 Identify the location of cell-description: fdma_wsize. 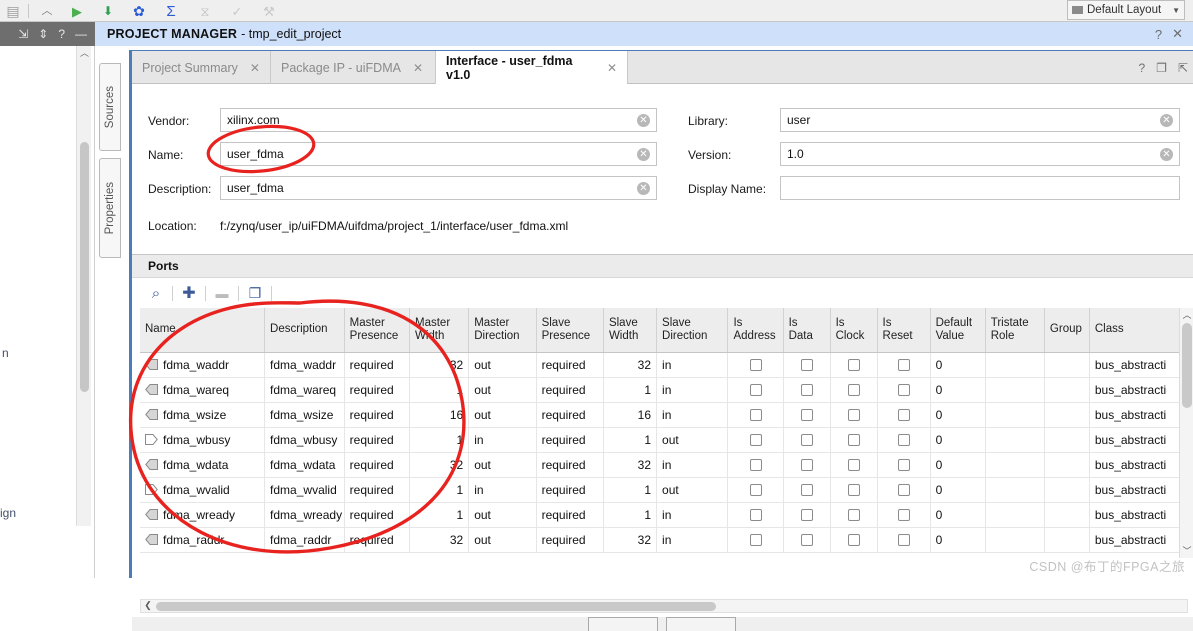
(304, 415).